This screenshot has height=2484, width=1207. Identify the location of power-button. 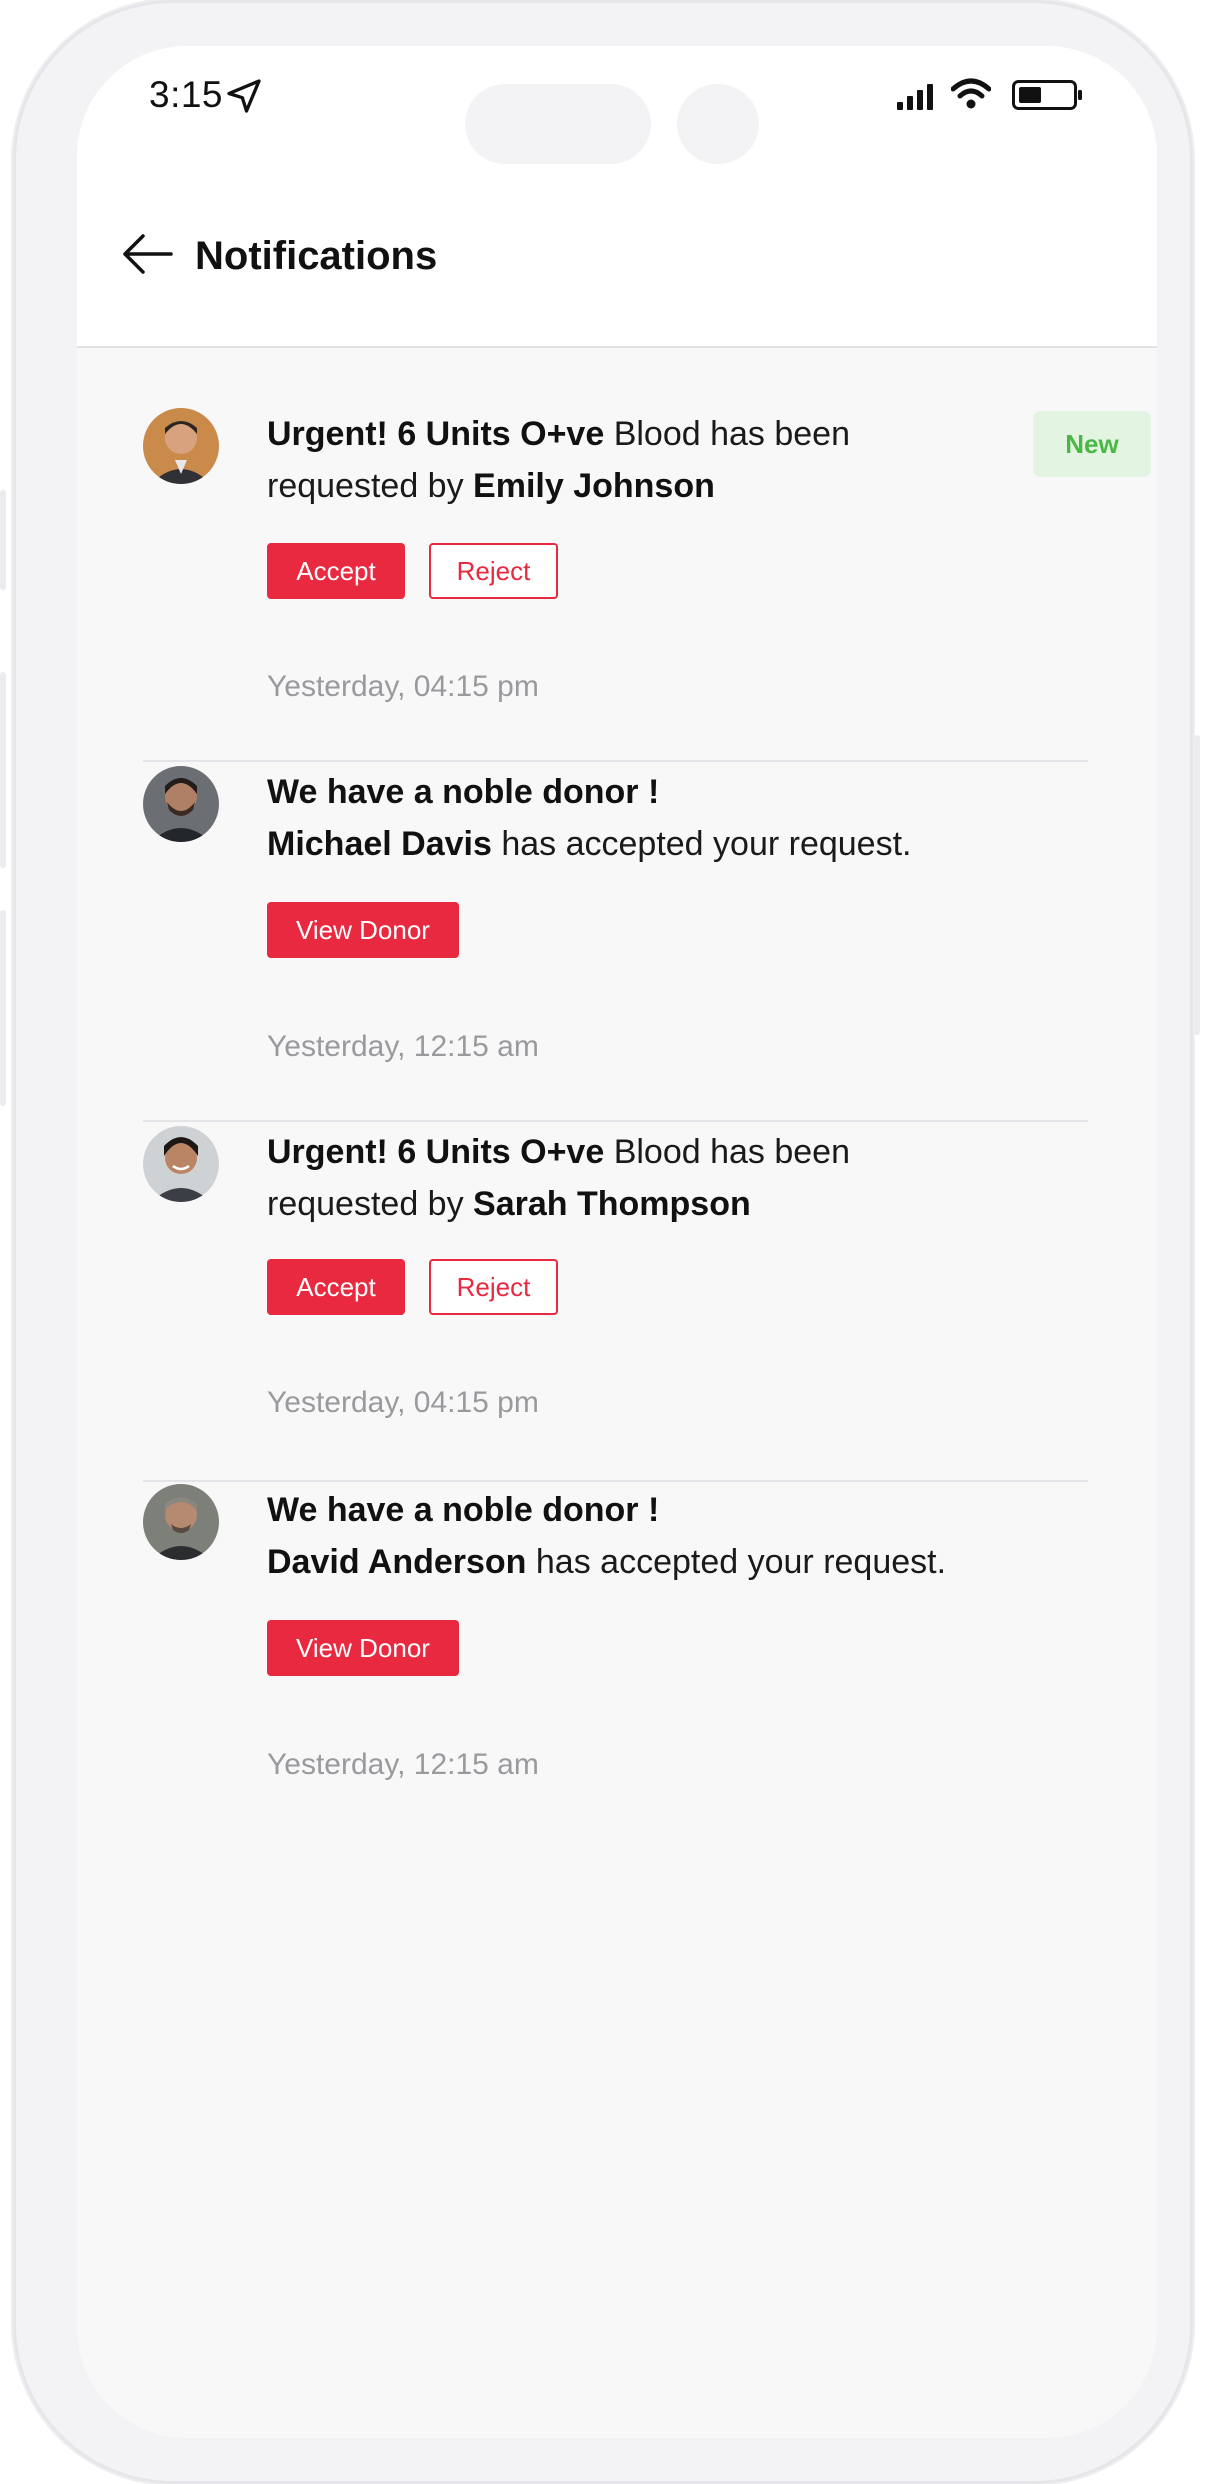
(1197, 885).